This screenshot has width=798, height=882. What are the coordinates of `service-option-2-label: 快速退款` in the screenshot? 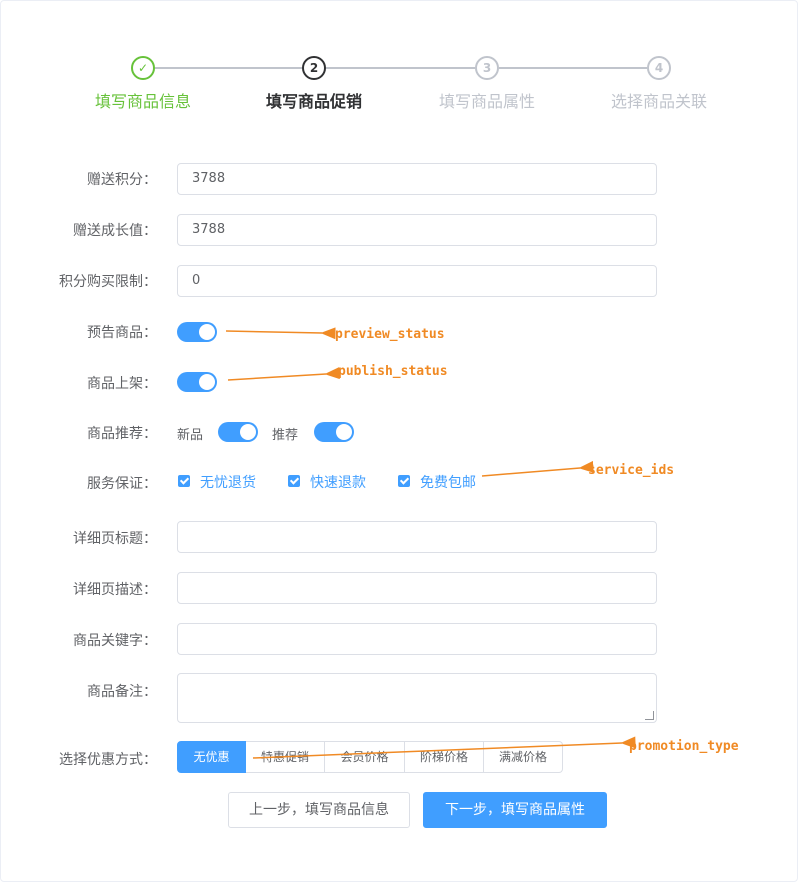 It's located at (338, 482).